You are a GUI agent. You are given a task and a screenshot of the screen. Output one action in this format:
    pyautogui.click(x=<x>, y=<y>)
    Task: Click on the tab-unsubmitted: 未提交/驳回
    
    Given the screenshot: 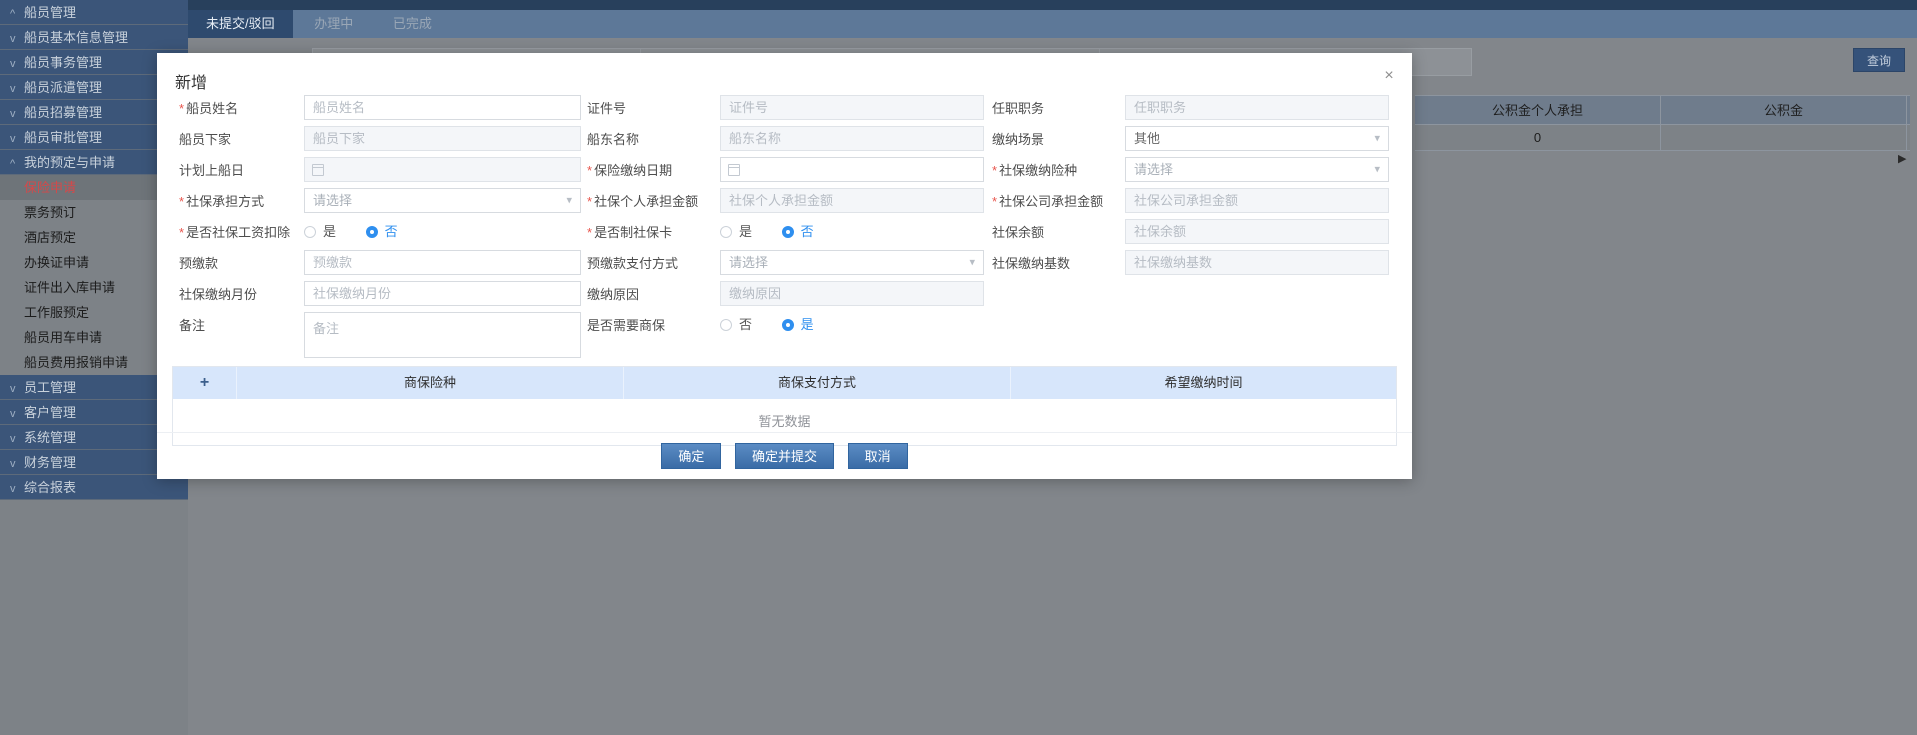 What is the action you would take?
    pyautogui.click(x=240, y=24)
    